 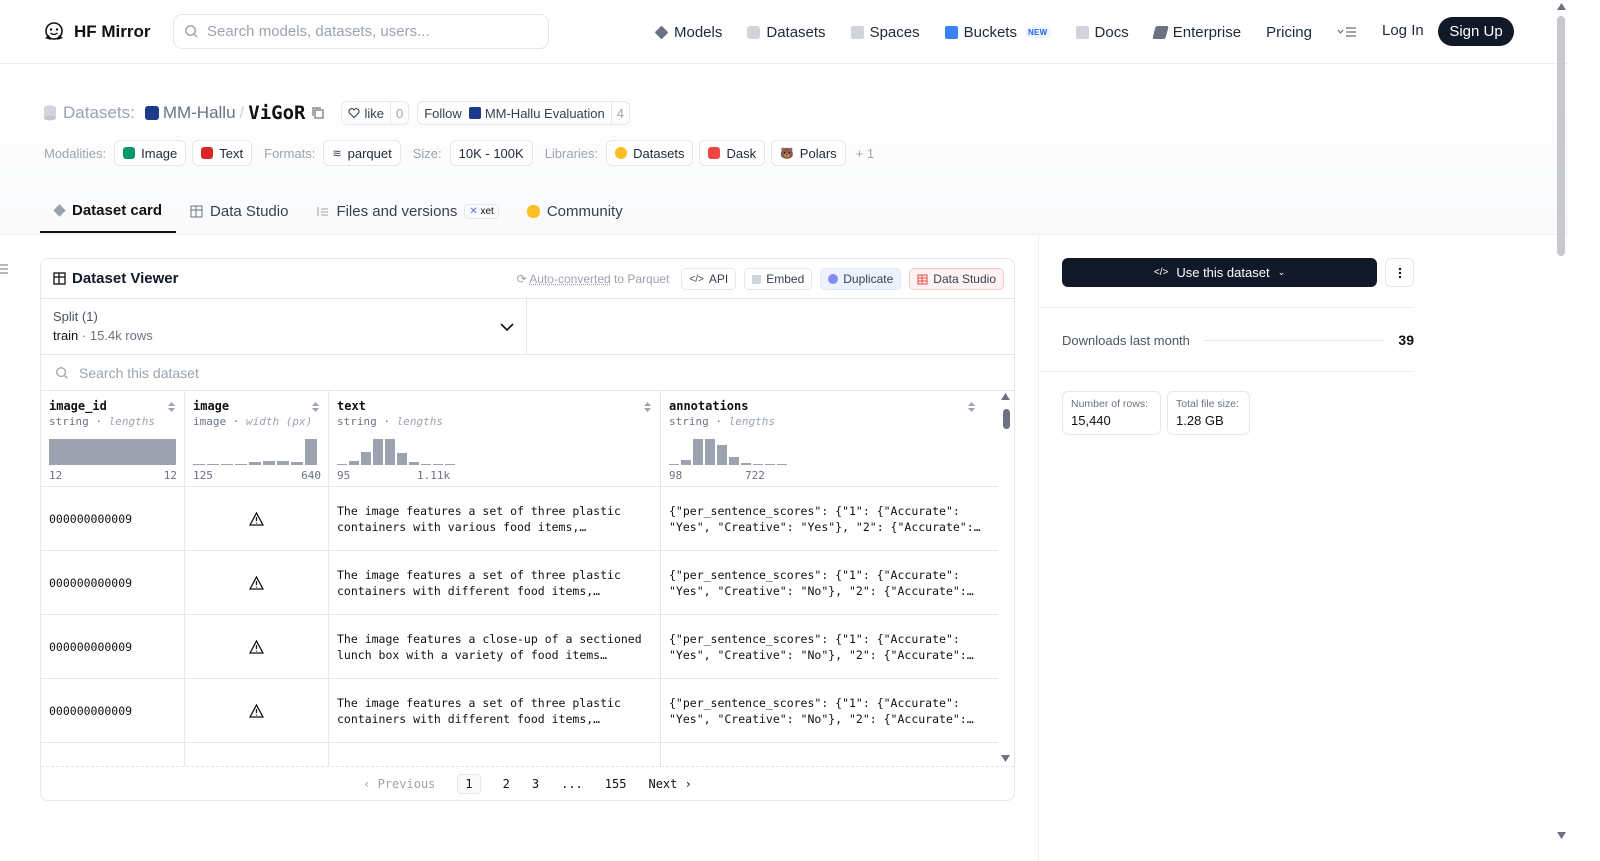 I want to click on login-link: Log In, so click(x=1403, y=30).